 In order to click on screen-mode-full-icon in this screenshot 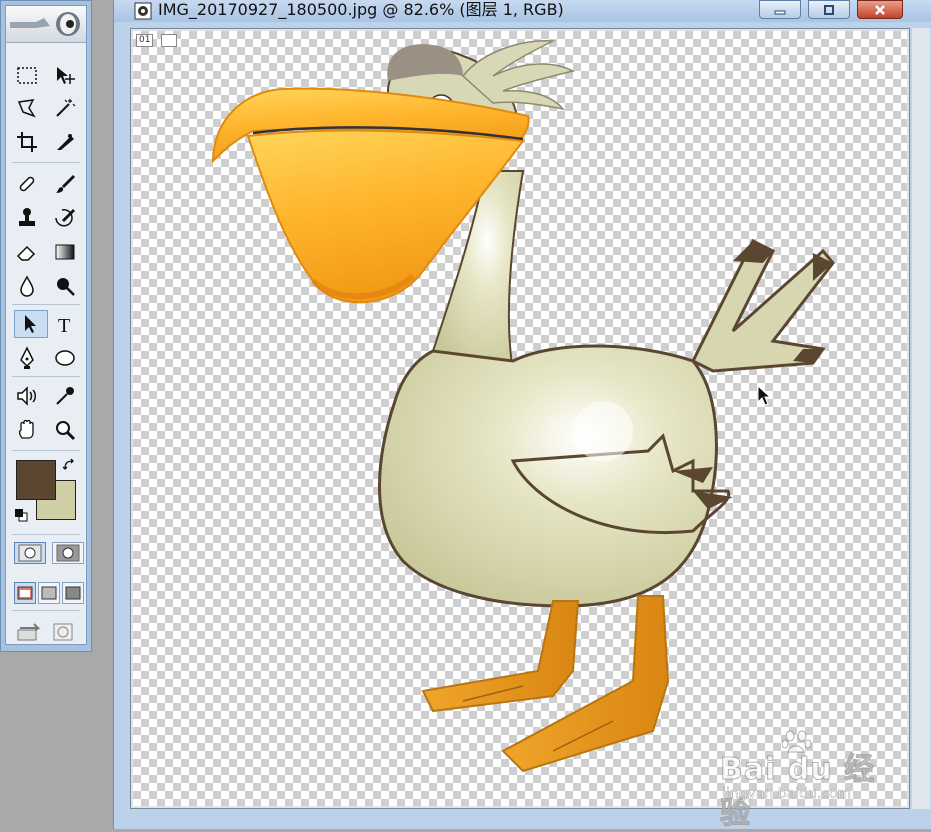, I will do `click(73, 593)`.